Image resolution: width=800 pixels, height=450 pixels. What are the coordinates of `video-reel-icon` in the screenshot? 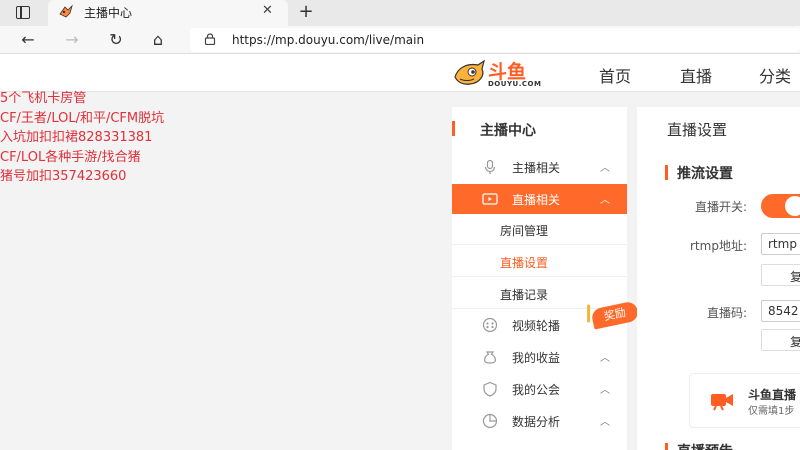 It's located at (490, 325).